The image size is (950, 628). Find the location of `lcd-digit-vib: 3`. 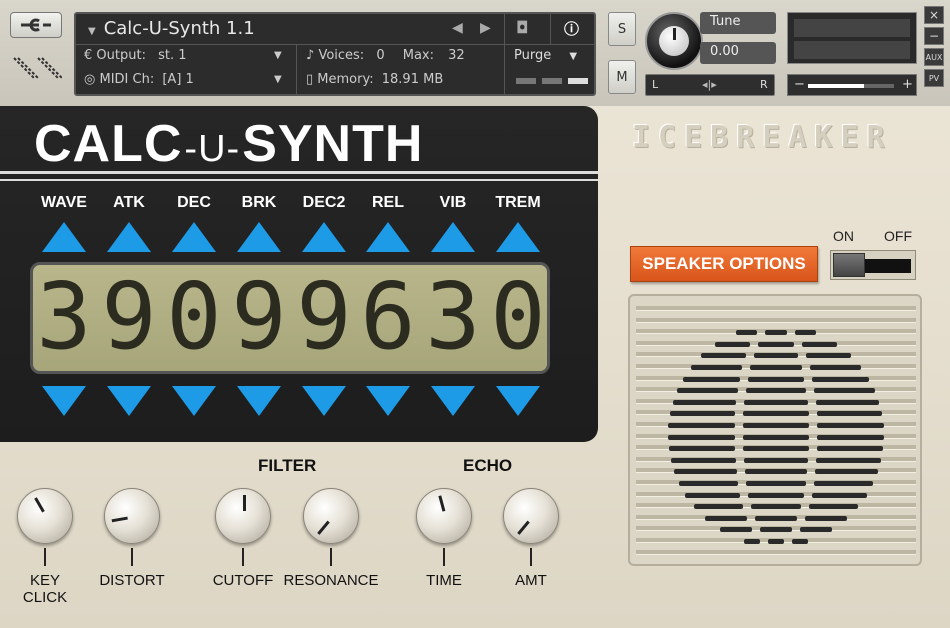

lcd-digit-vib: 3 is located at coordinates (453, 316).